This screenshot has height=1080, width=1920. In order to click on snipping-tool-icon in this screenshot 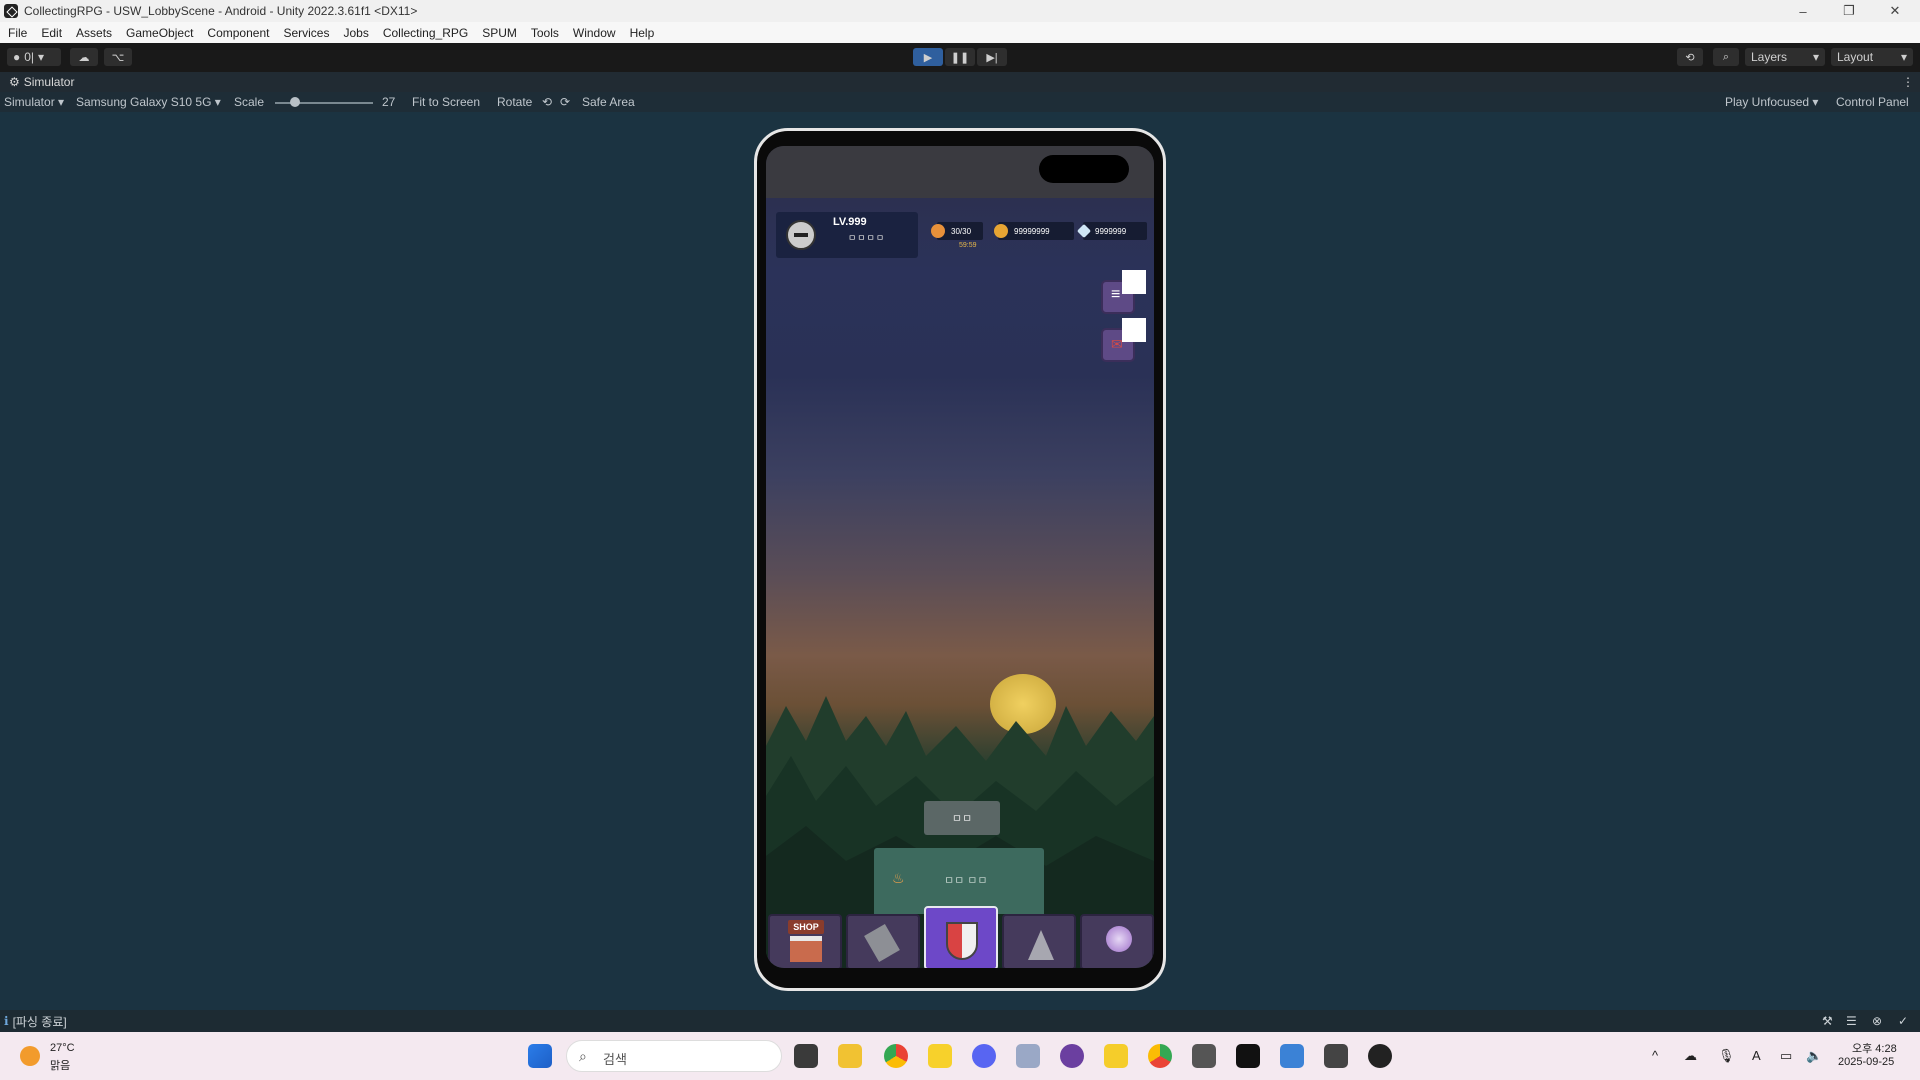, I will do `click(1028, 1056)`.